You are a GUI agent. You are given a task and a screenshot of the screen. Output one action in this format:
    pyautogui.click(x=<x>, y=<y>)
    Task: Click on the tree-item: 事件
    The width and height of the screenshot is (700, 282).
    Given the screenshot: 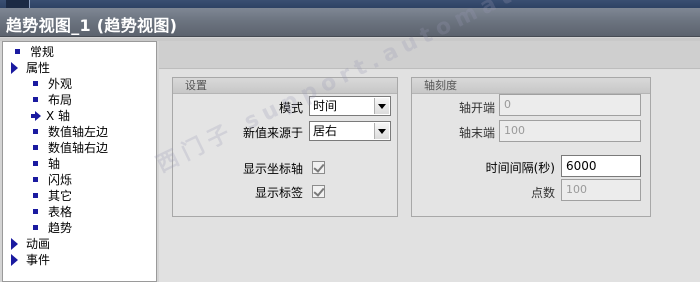 What is the action you would take?
    pyautogui.click(x=30, y=260)
    